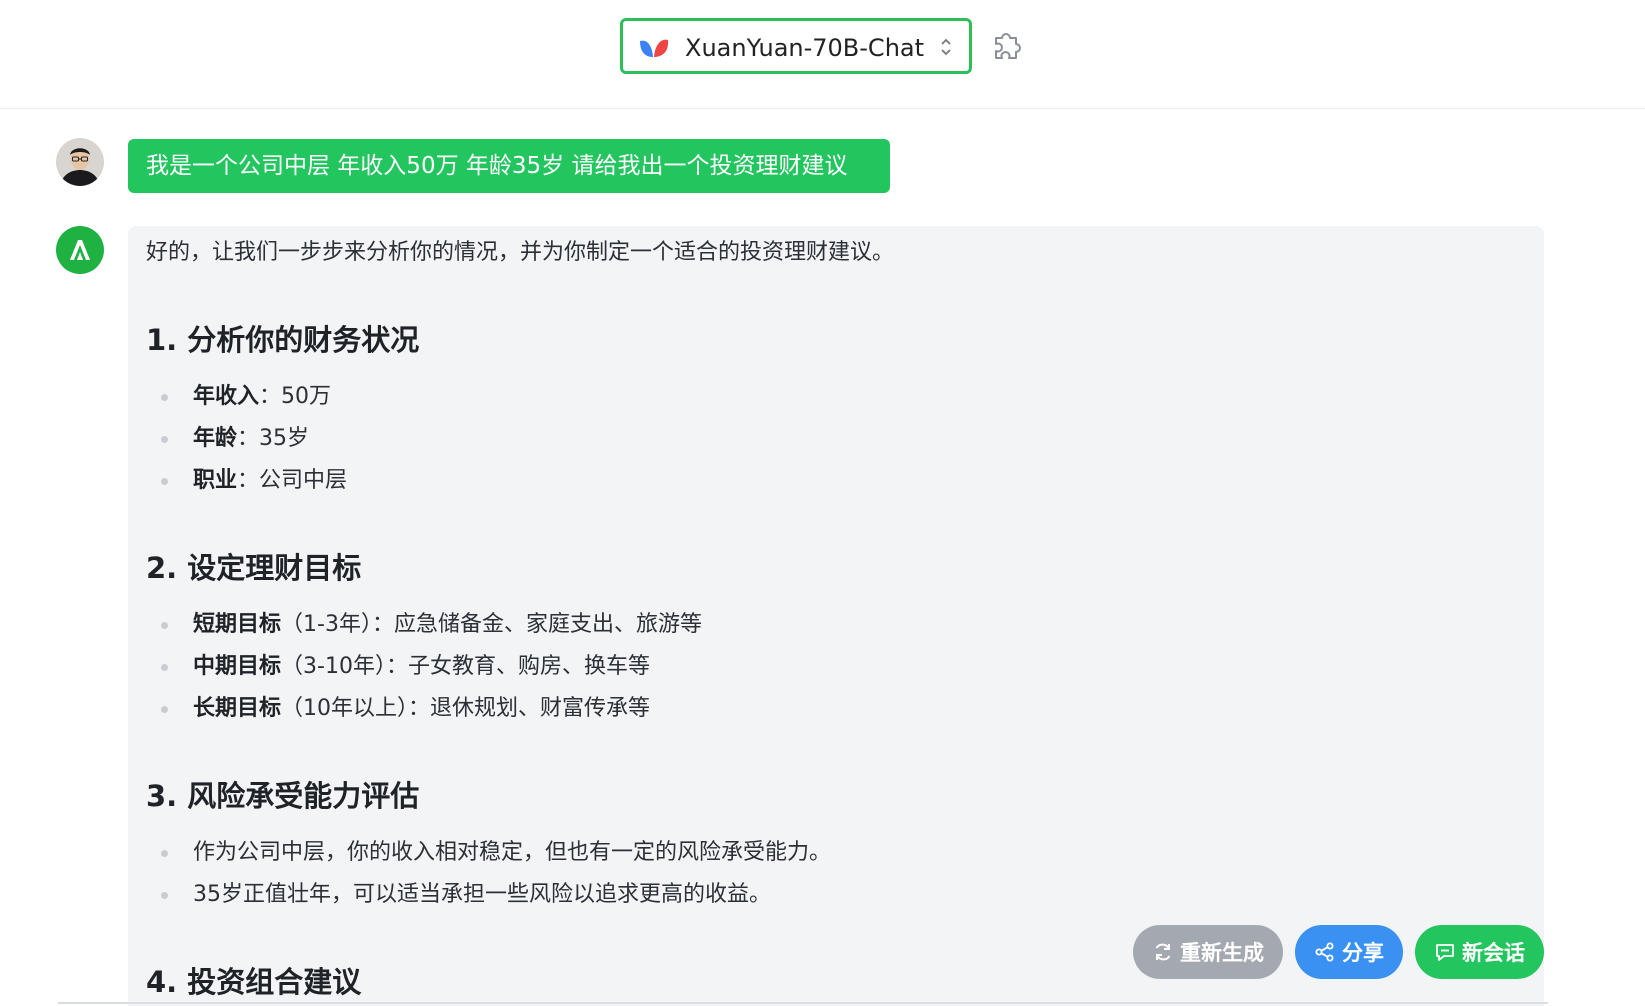 The width and height of the screenshot is (1645, 1006). I want to click on item-separator: （1-3年）：, so click(337, 624).